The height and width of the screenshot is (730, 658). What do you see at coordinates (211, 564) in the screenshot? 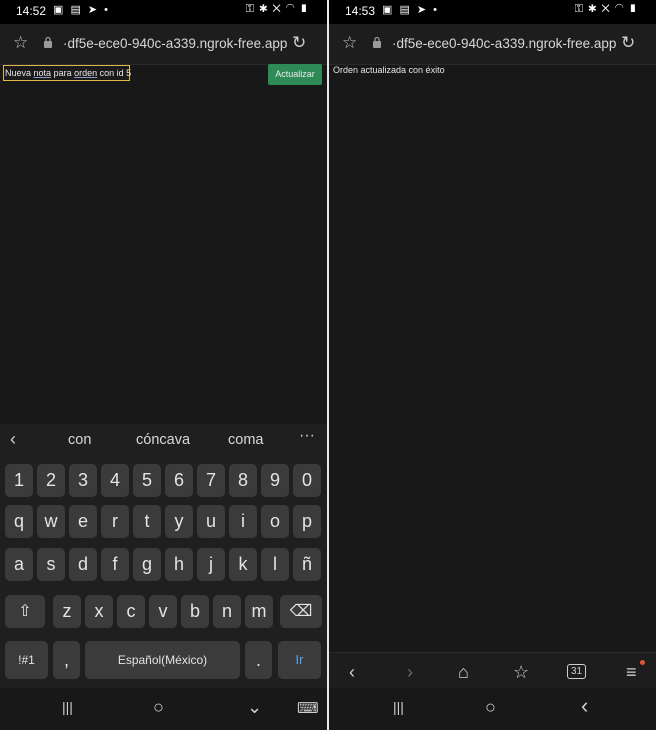
I see `key-j: j` at bounding box center [211, 564].